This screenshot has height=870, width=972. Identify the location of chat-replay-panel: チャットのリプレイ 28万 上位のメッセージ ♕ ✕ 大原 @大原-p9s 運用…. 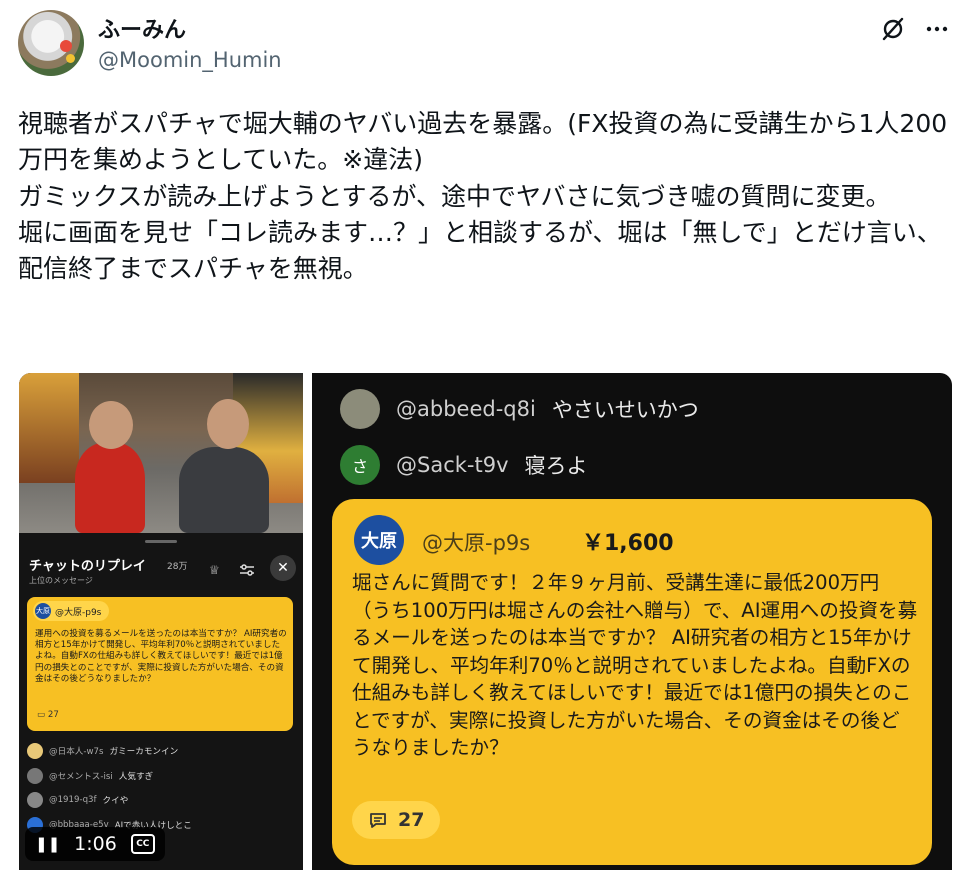
(161, 701).